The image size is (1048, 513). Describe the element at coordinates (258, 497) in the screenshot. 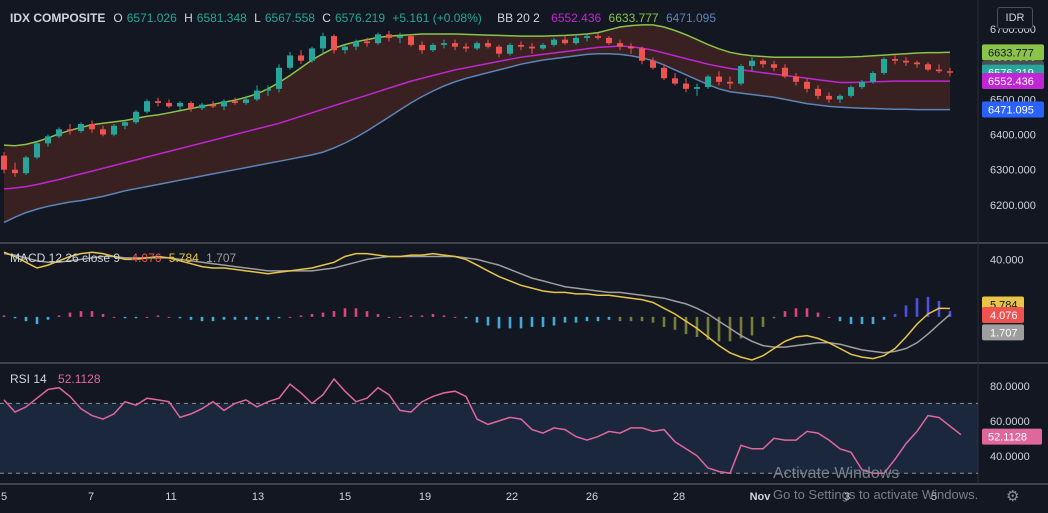

I see `time-tick-label: 13` at that location.